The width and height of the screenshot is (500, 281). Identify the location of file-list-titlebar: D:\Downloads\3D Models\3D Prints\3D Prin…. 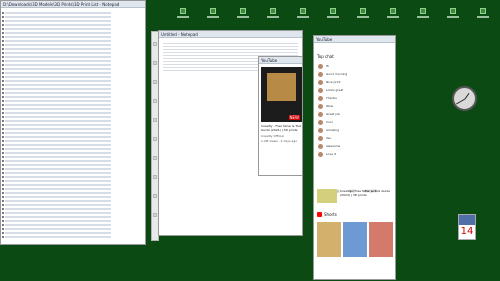
(73, 4).